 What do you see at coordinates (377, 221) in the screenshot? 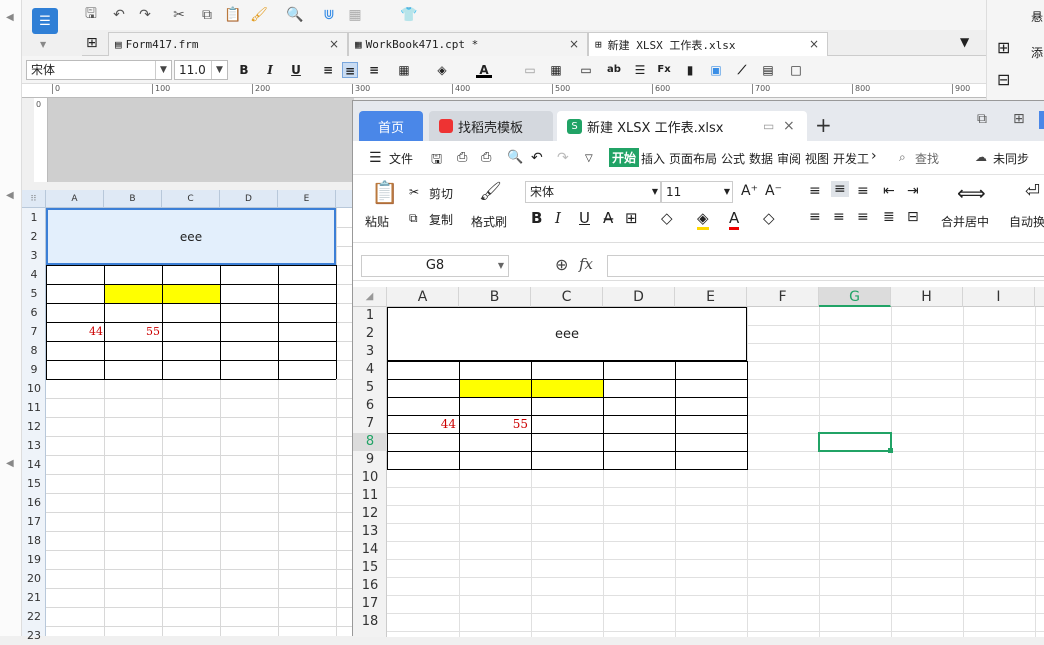
I see `paste-button: 粘贴` at bounding box center [377, 221].